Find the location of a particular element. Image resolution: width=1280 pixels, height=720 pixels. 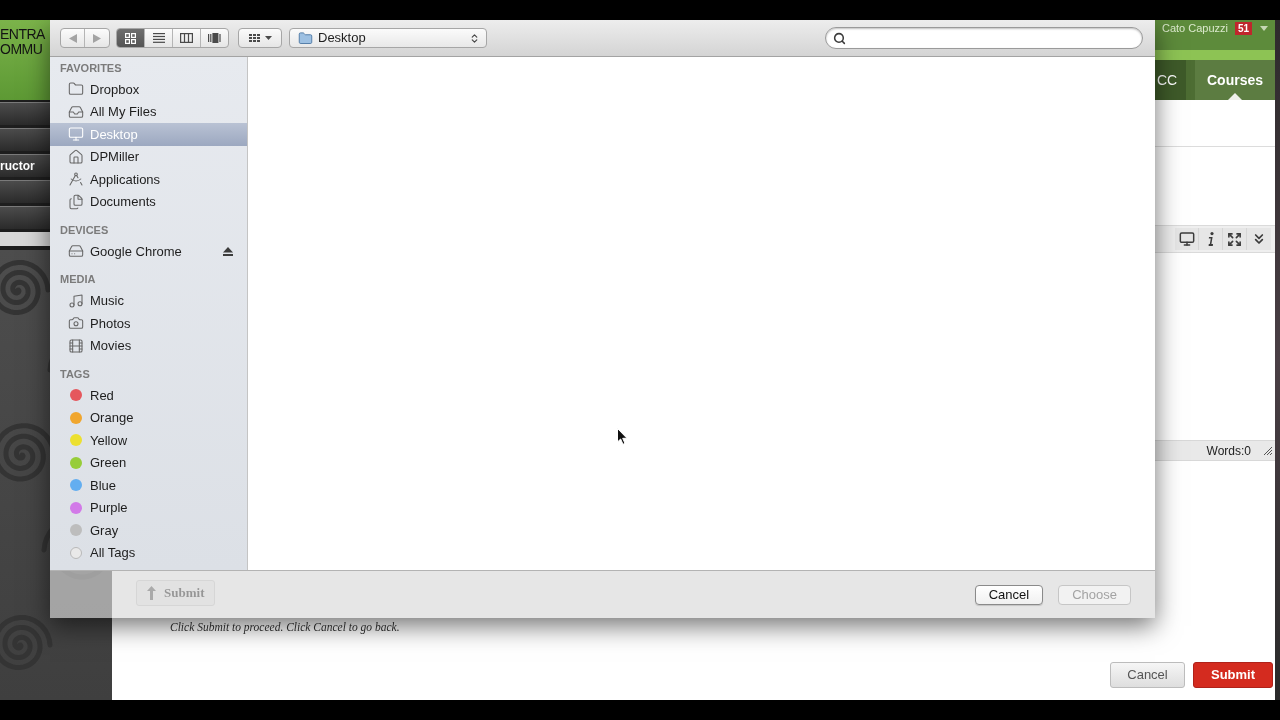

more-button is located at coordinates (1259, 239).